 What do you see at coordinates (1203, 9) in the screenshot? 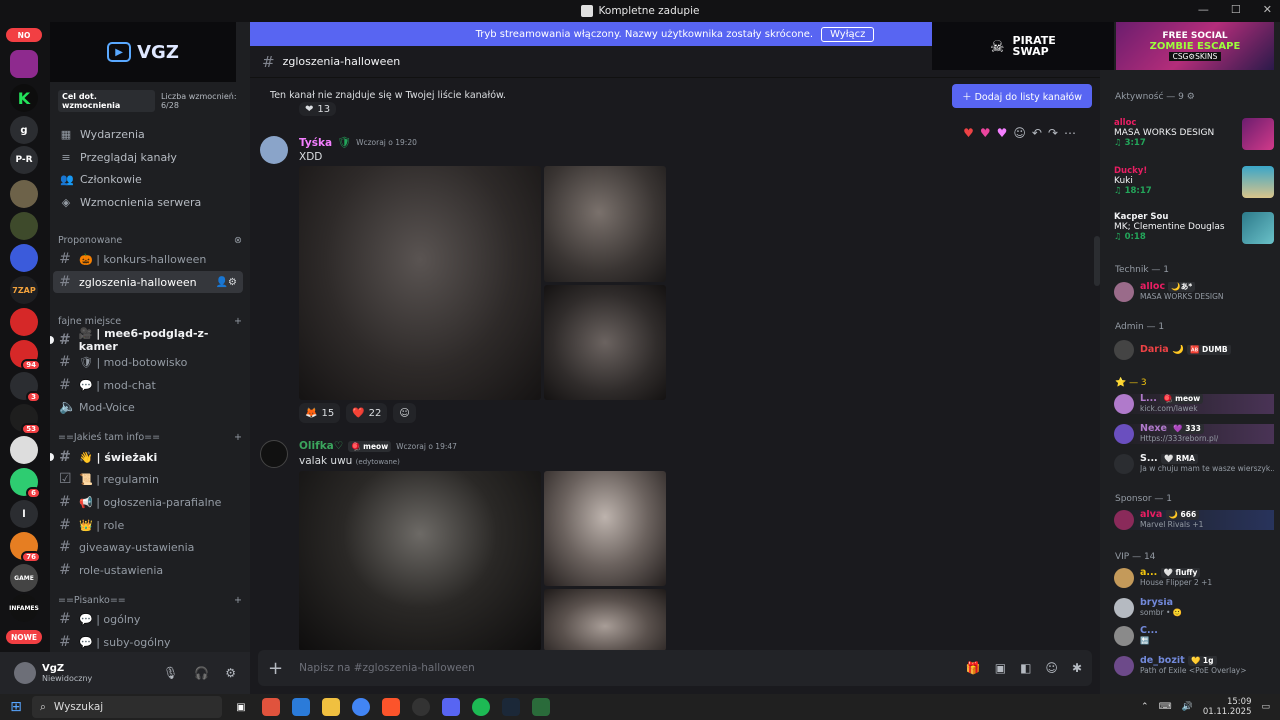
I see `minimize-icon: —` at bounding box center [1203, 9].